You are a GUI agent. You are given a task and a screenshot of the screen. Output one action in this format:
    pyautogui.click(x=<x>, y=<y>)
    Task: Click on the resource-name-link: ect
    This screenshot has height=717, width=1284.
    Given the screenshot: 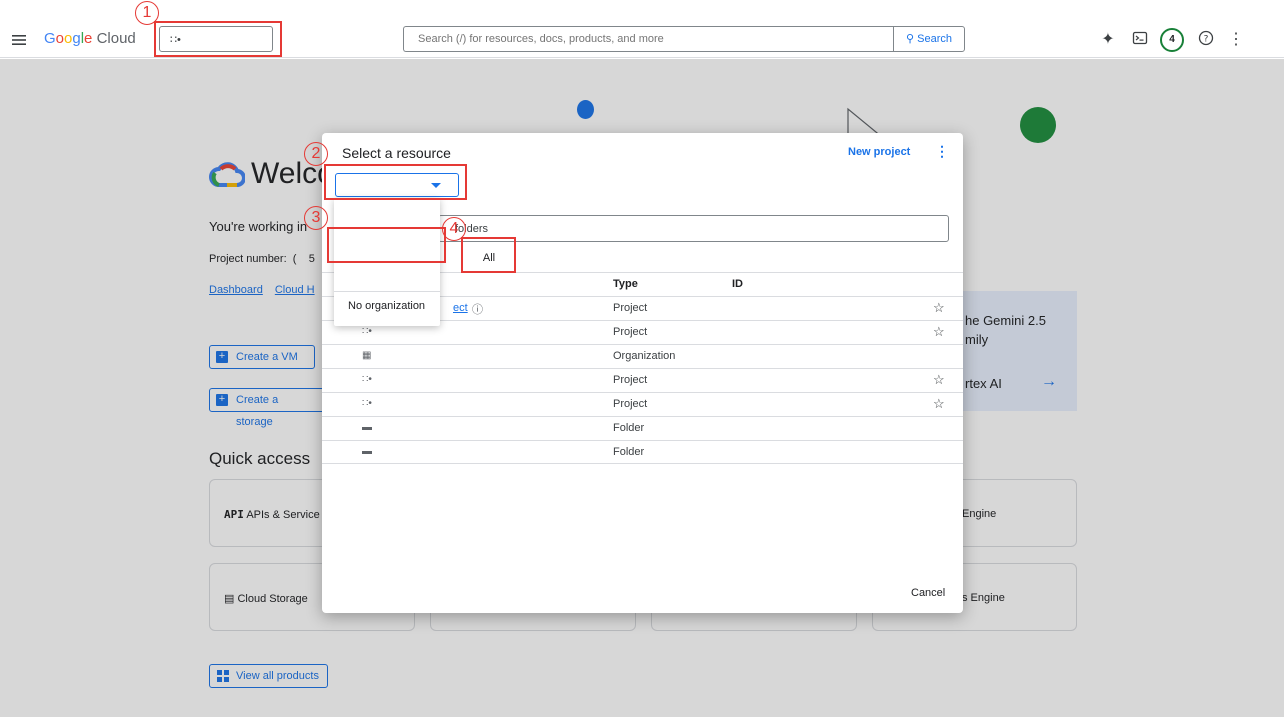 What is the action you would take?
    pyautogui.click(x=460, y=308)
    